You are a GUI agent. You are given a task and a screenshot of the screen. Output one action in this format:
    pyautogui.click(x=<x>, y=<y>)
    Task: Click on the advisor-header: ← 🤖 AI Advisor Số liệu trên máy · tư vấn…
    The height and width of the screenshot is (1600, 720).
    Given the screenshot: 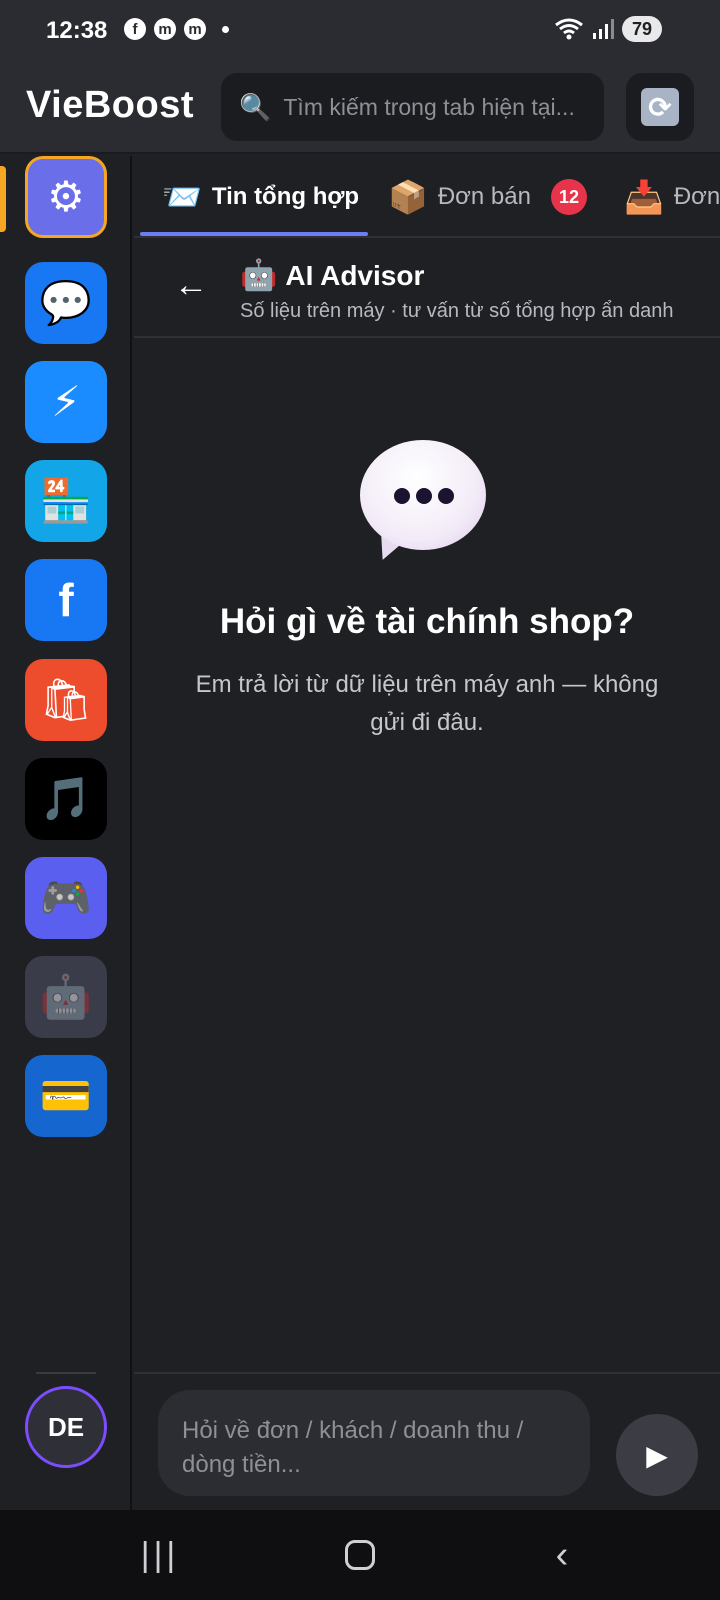 What is the action you would take?
    pyautogui.click(x=427, y=289)
    